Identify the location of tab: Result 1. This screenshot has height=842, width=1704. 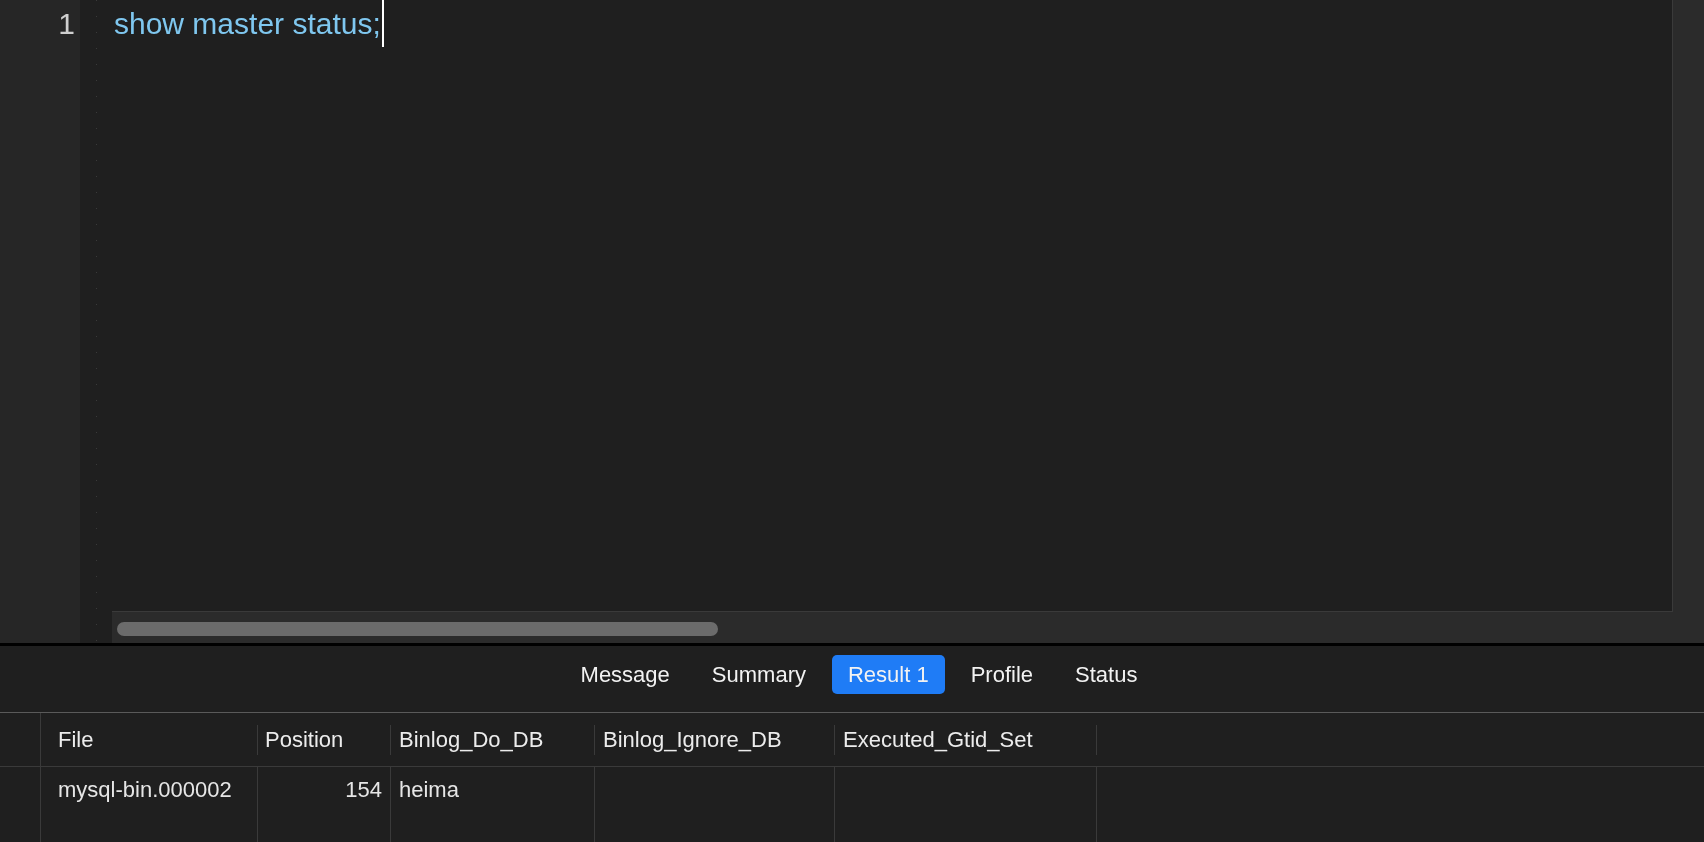
(888, 674).